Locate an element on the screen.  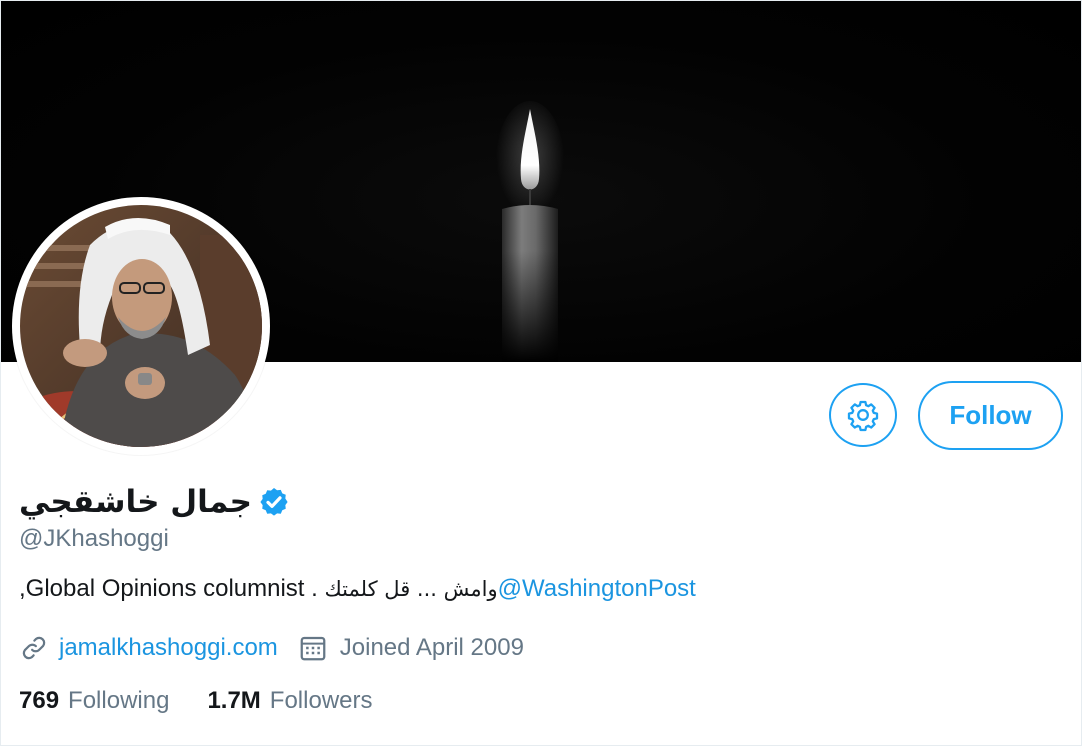
profile-meta: jamalkhashoggi.com Joined April 2009 is located at coordinates (271, 648).